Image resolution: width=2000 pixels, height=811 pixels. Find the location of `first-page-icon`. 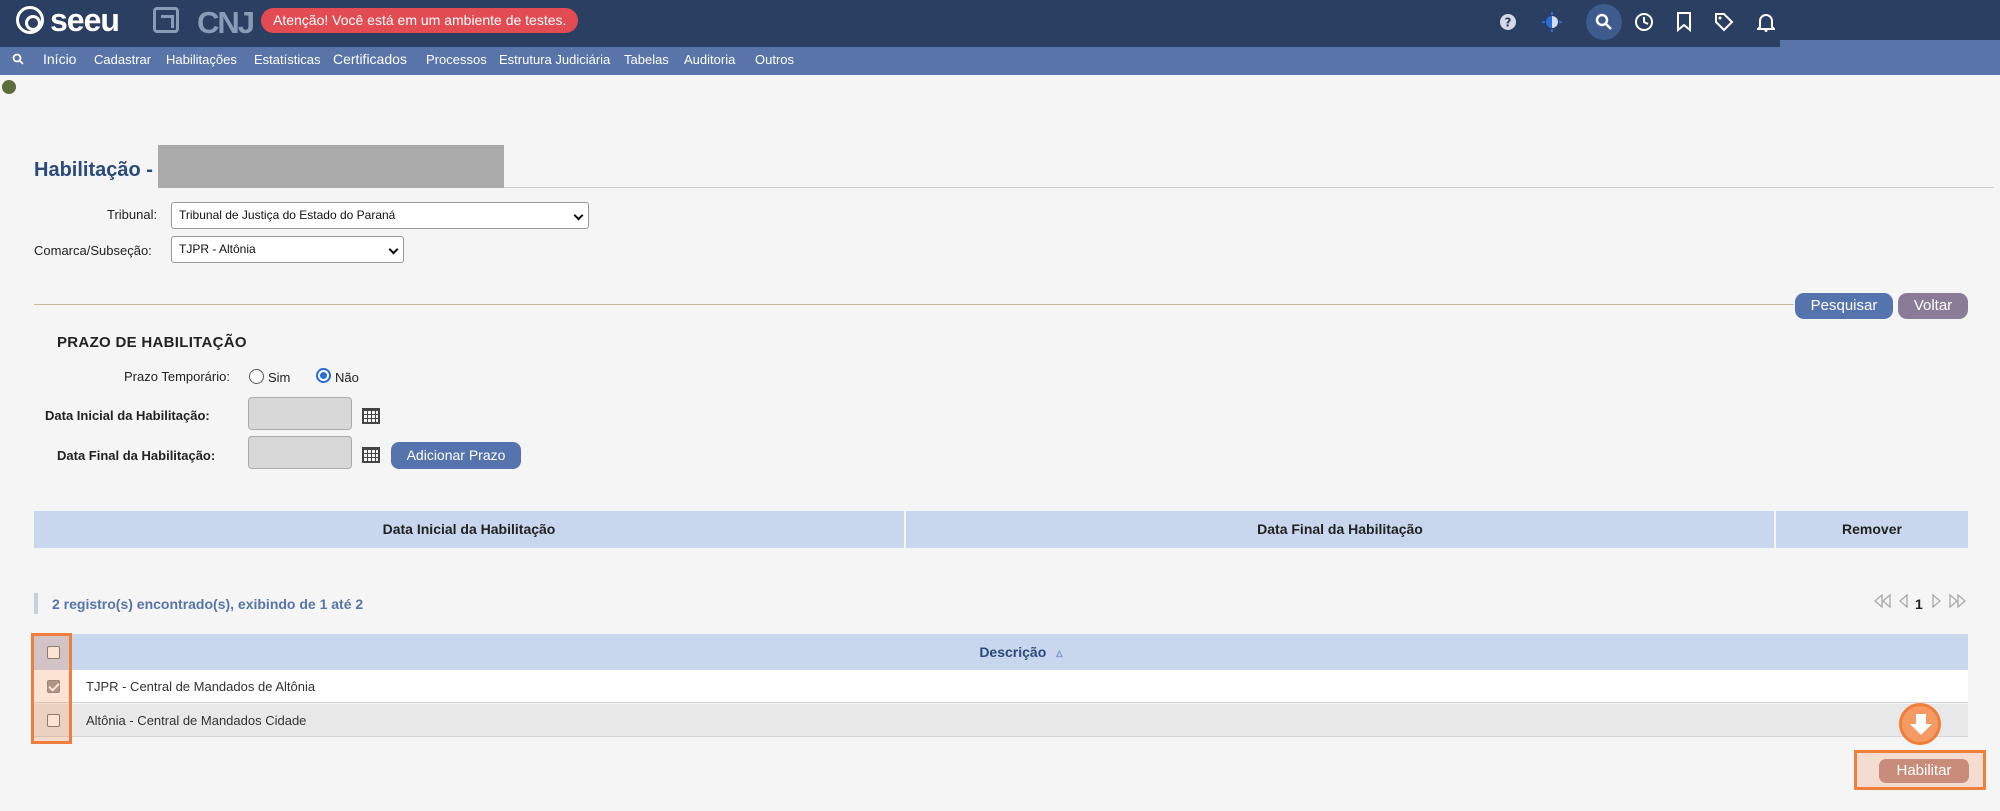

first-page-icon is located at coordinates (1882, 602).